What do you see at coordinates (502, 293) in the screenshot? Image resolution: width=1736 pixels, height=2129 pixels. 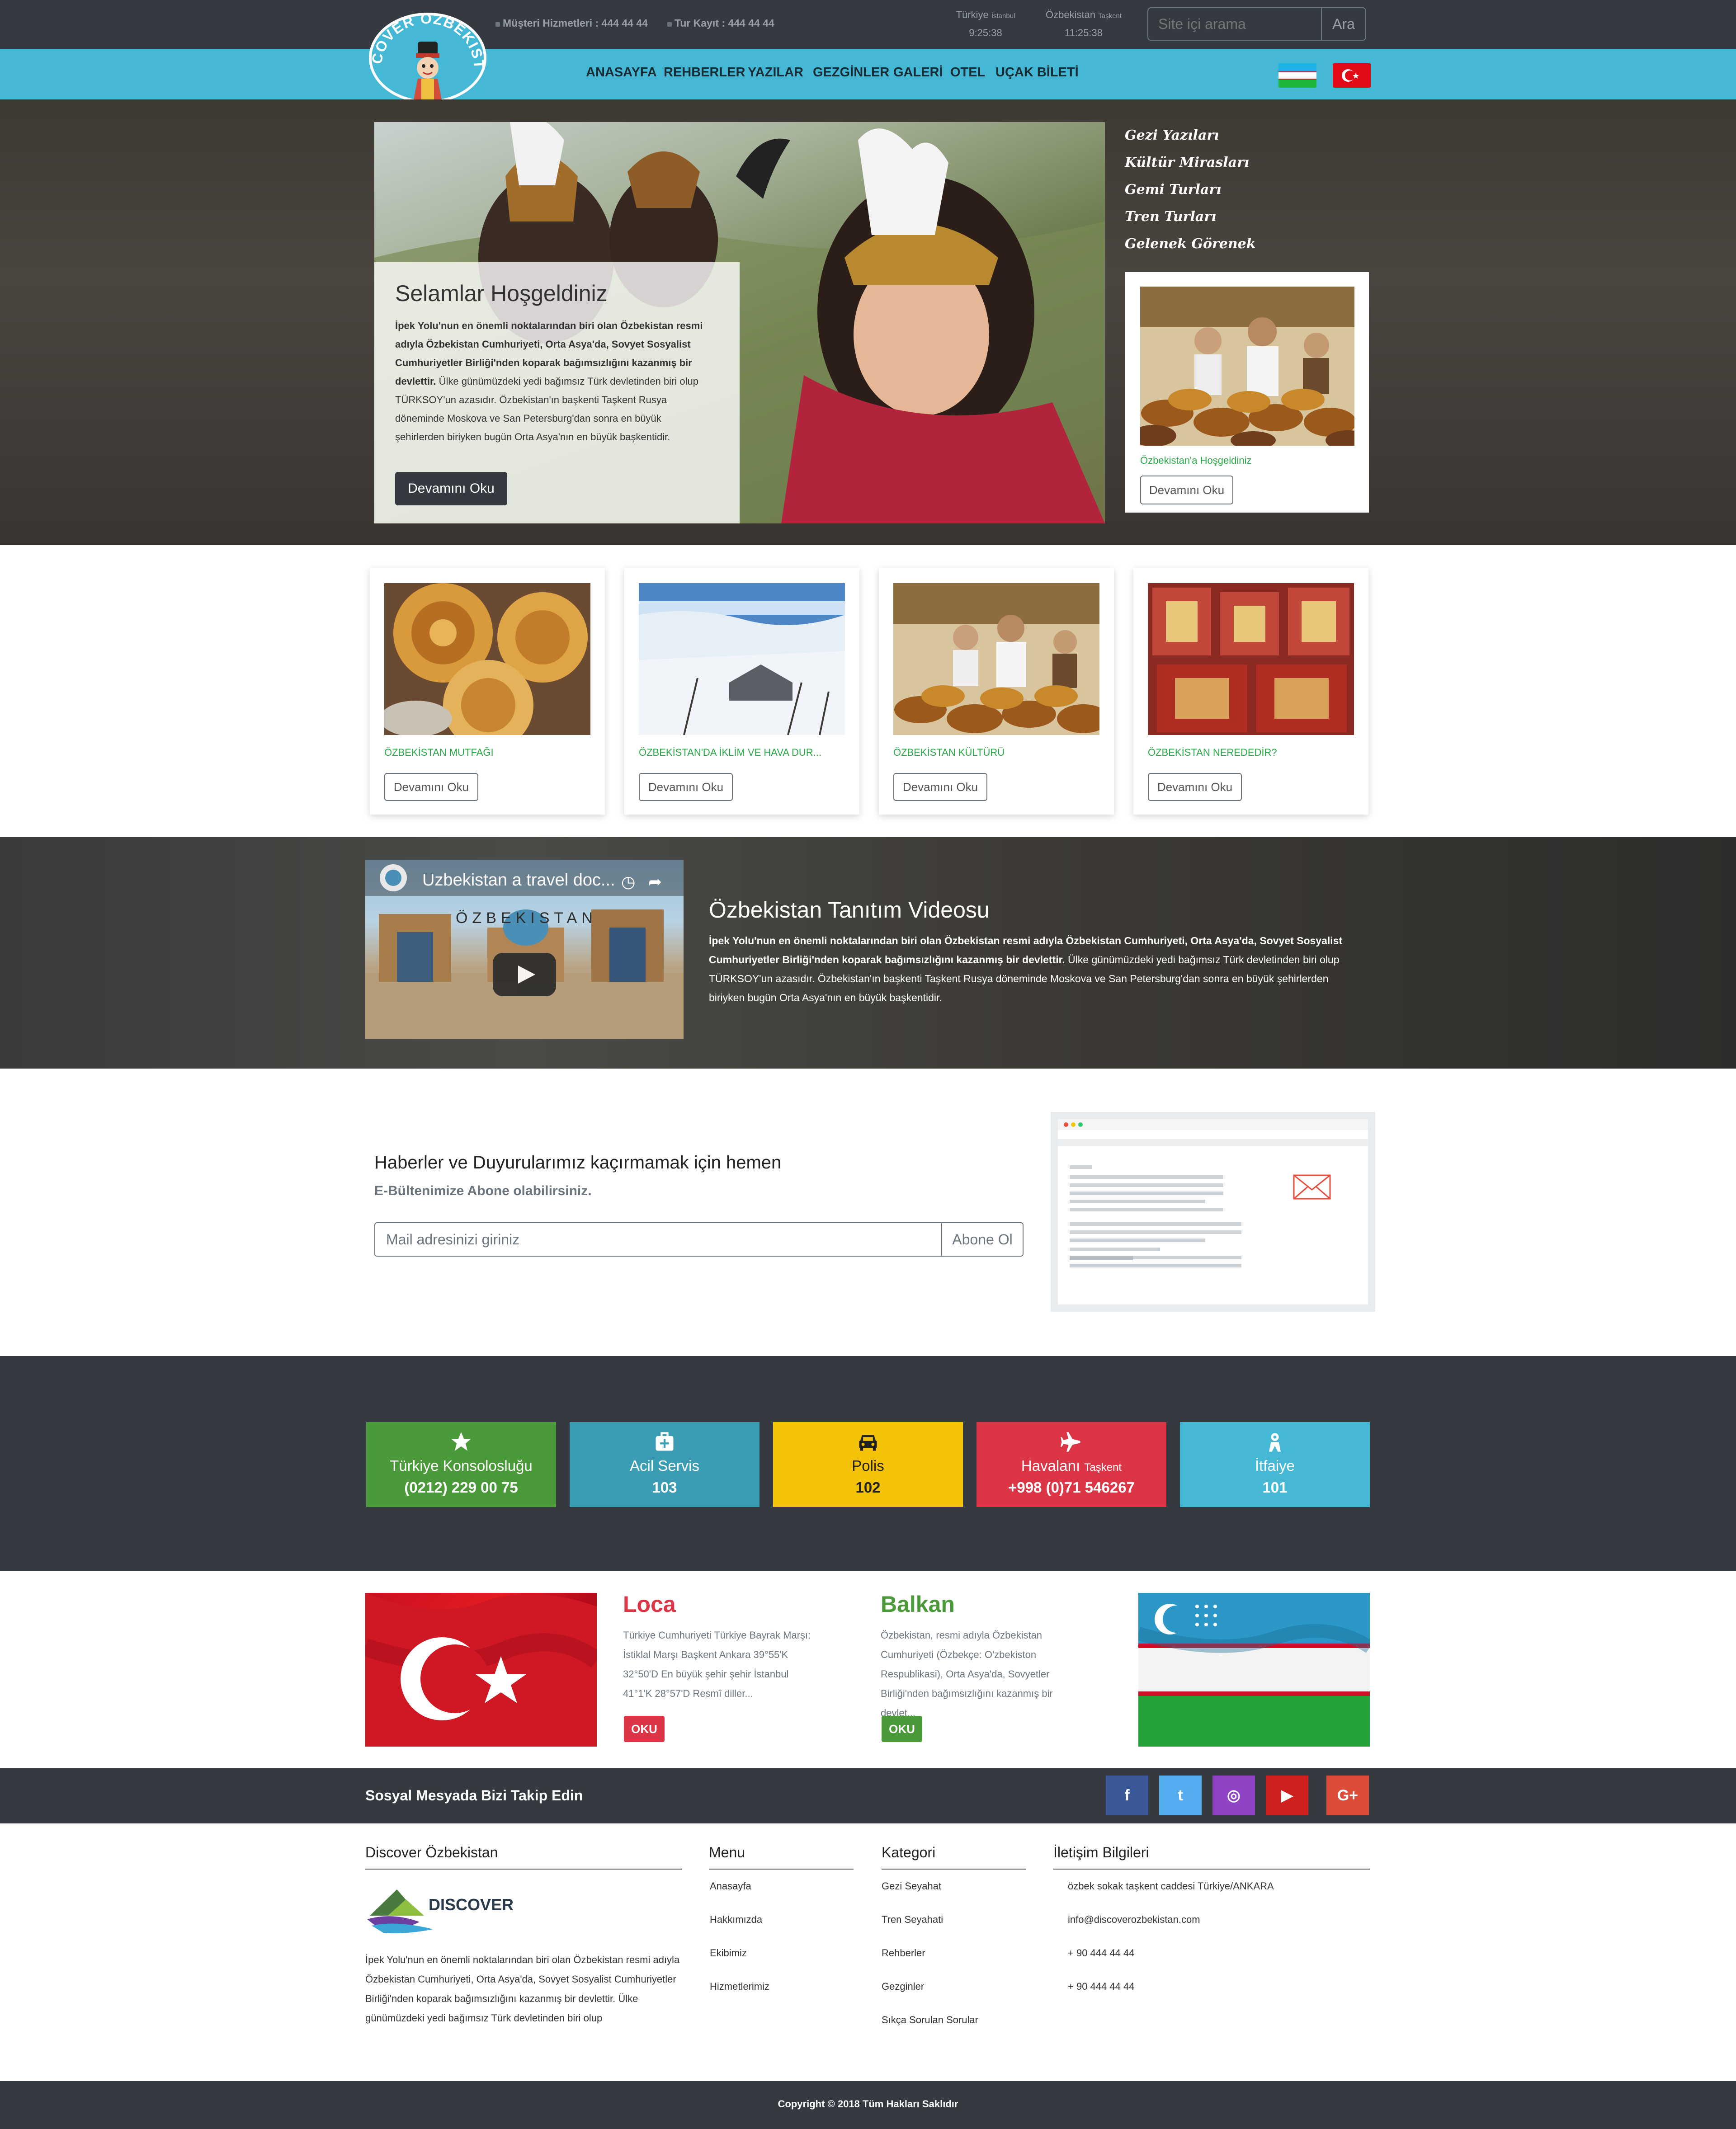 I see `hero-title: Selamlar Hoşgeldiniz` at bounding box center [502, 293].